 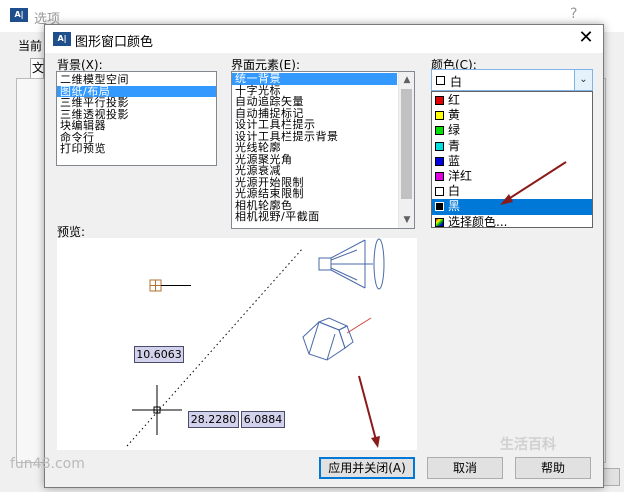 What do you see at coordinates (314, 171) in the screenshot?
I see `interface-element-item: 光源衰减` at bounding box center [314, 171].